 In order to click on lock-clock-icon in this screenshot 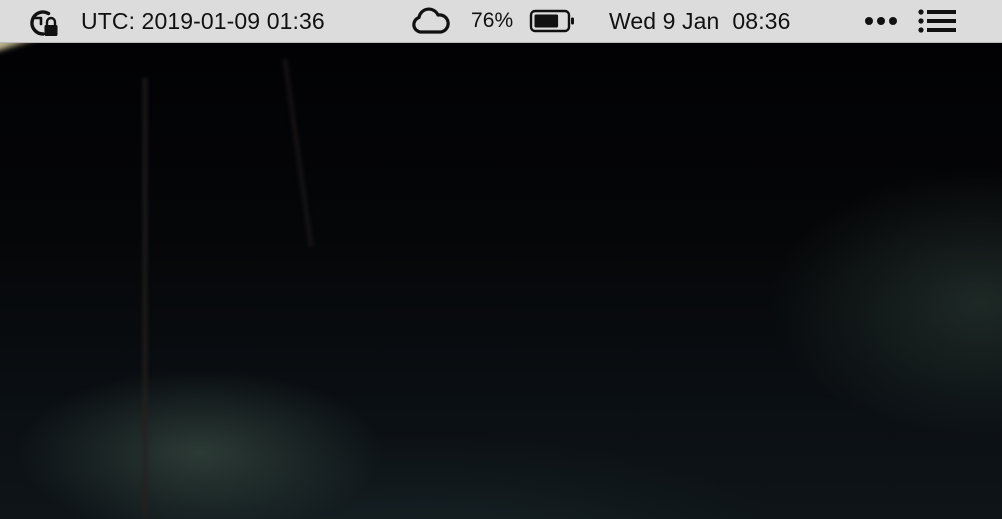, I will do `click(44, 23)`.